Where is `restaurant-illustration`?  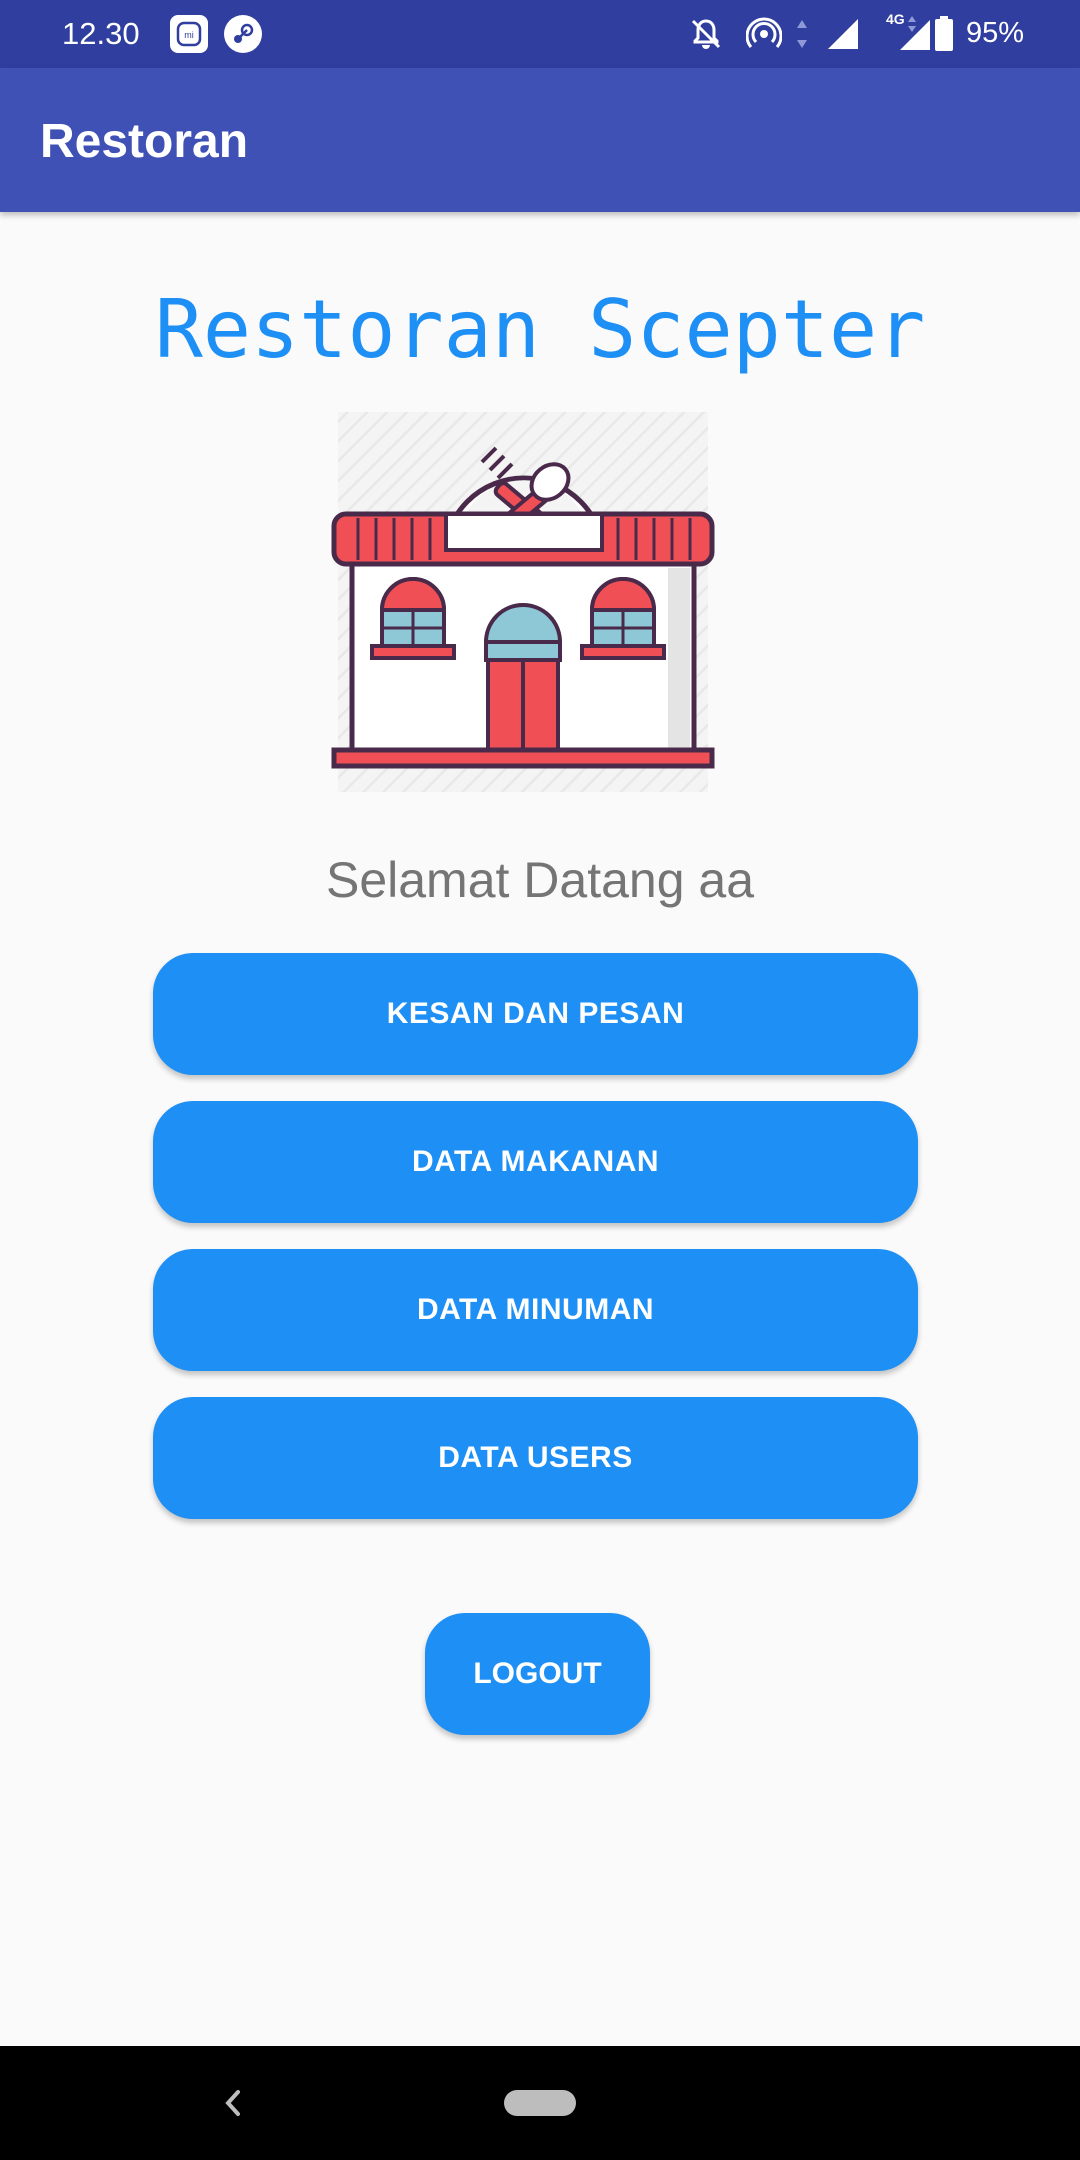
restaurant-illustration is located at coordinates (523, 602).